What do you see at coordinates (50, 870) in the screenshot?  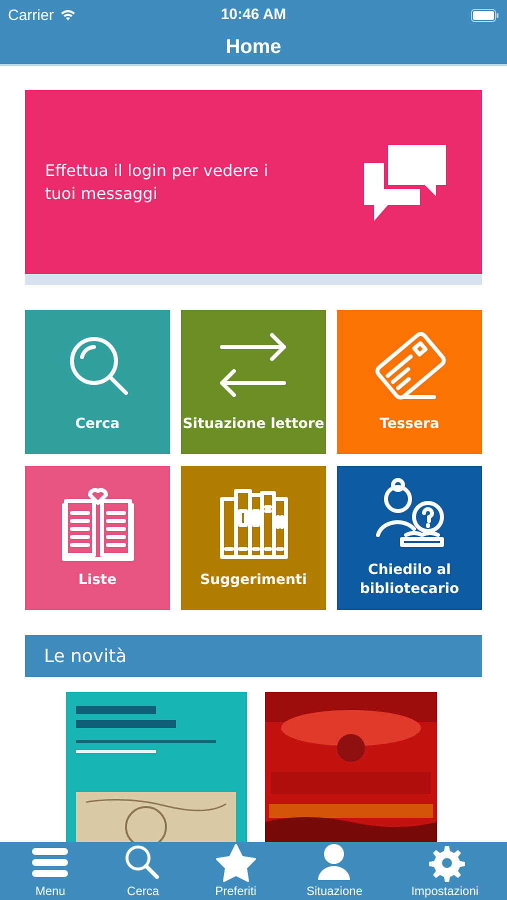 I see `tab-item: Menu` at bounding box center [50, 870].